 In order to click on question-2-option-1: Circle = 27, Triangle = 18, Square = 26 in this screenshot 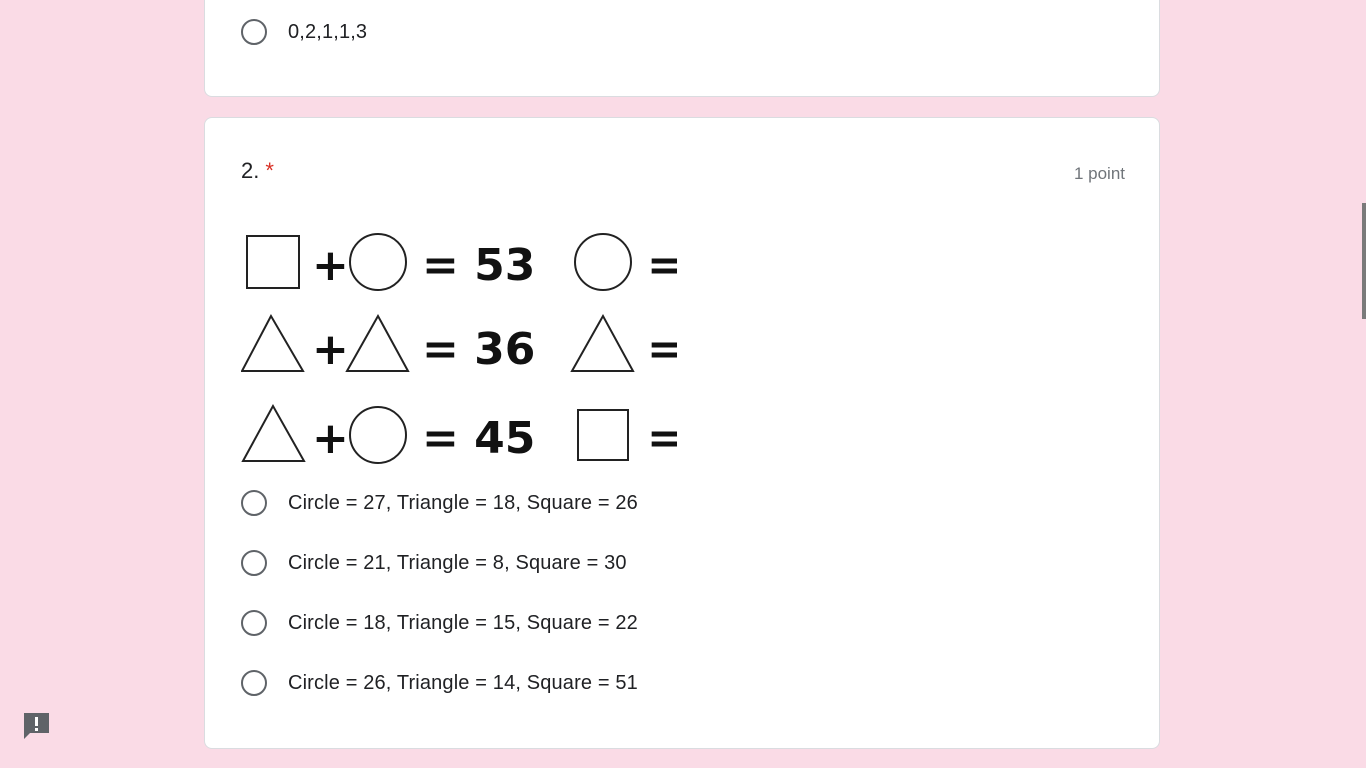, I will do `click(439, 503)`.